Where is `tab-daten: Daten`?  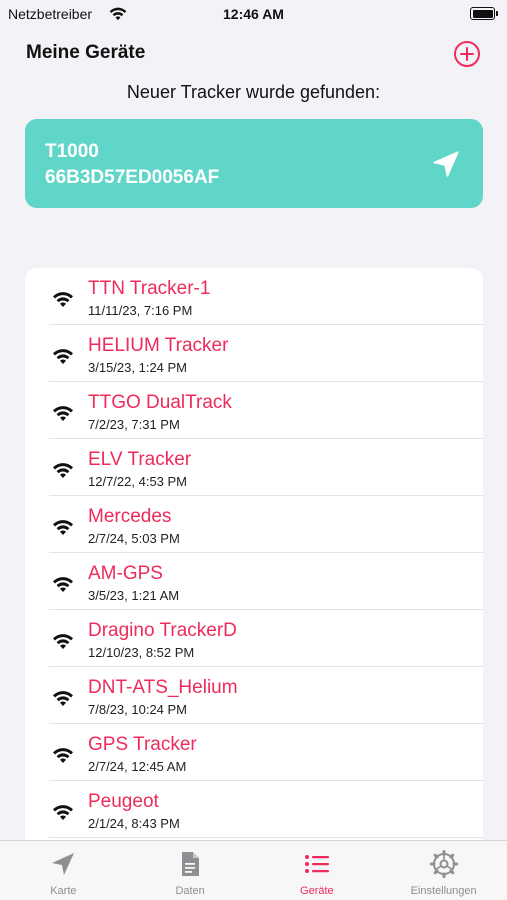 tab-daten: Daten is located at coordinates (190, 870).